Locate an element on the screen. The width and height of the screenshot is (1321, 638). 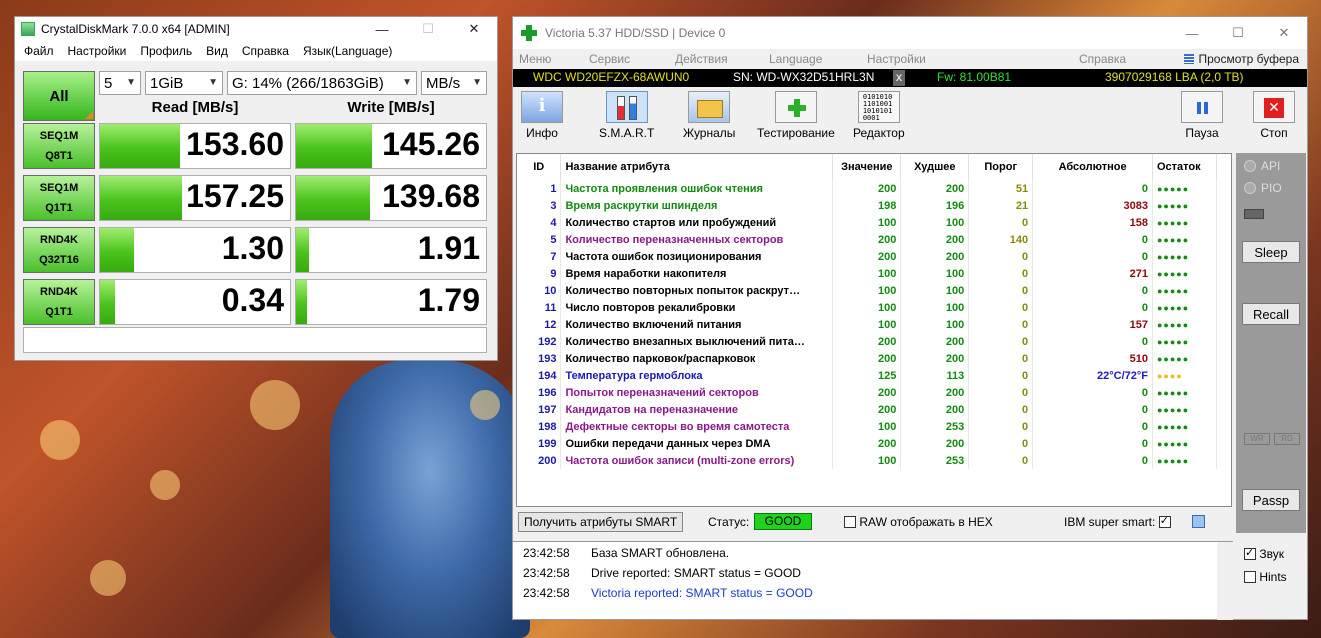
size-select: 1GiB ▼ is located at coordinates (184, 83).